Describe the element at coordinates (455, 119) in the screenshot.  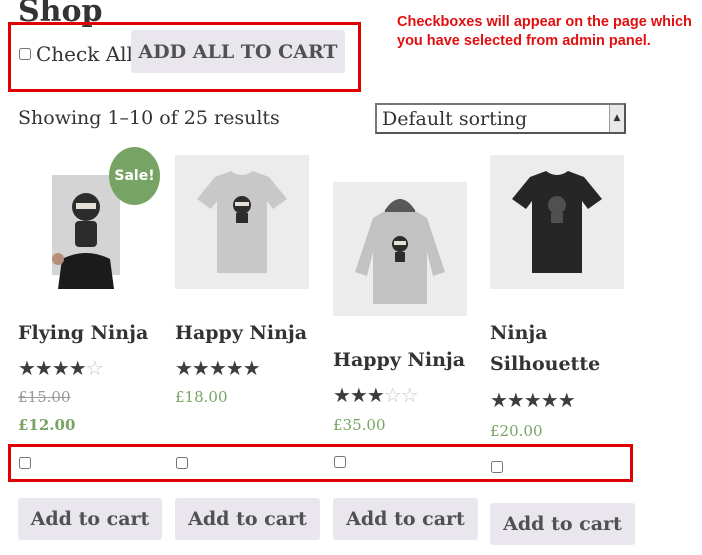
I see `sorting-value: Default sorting` at that location.